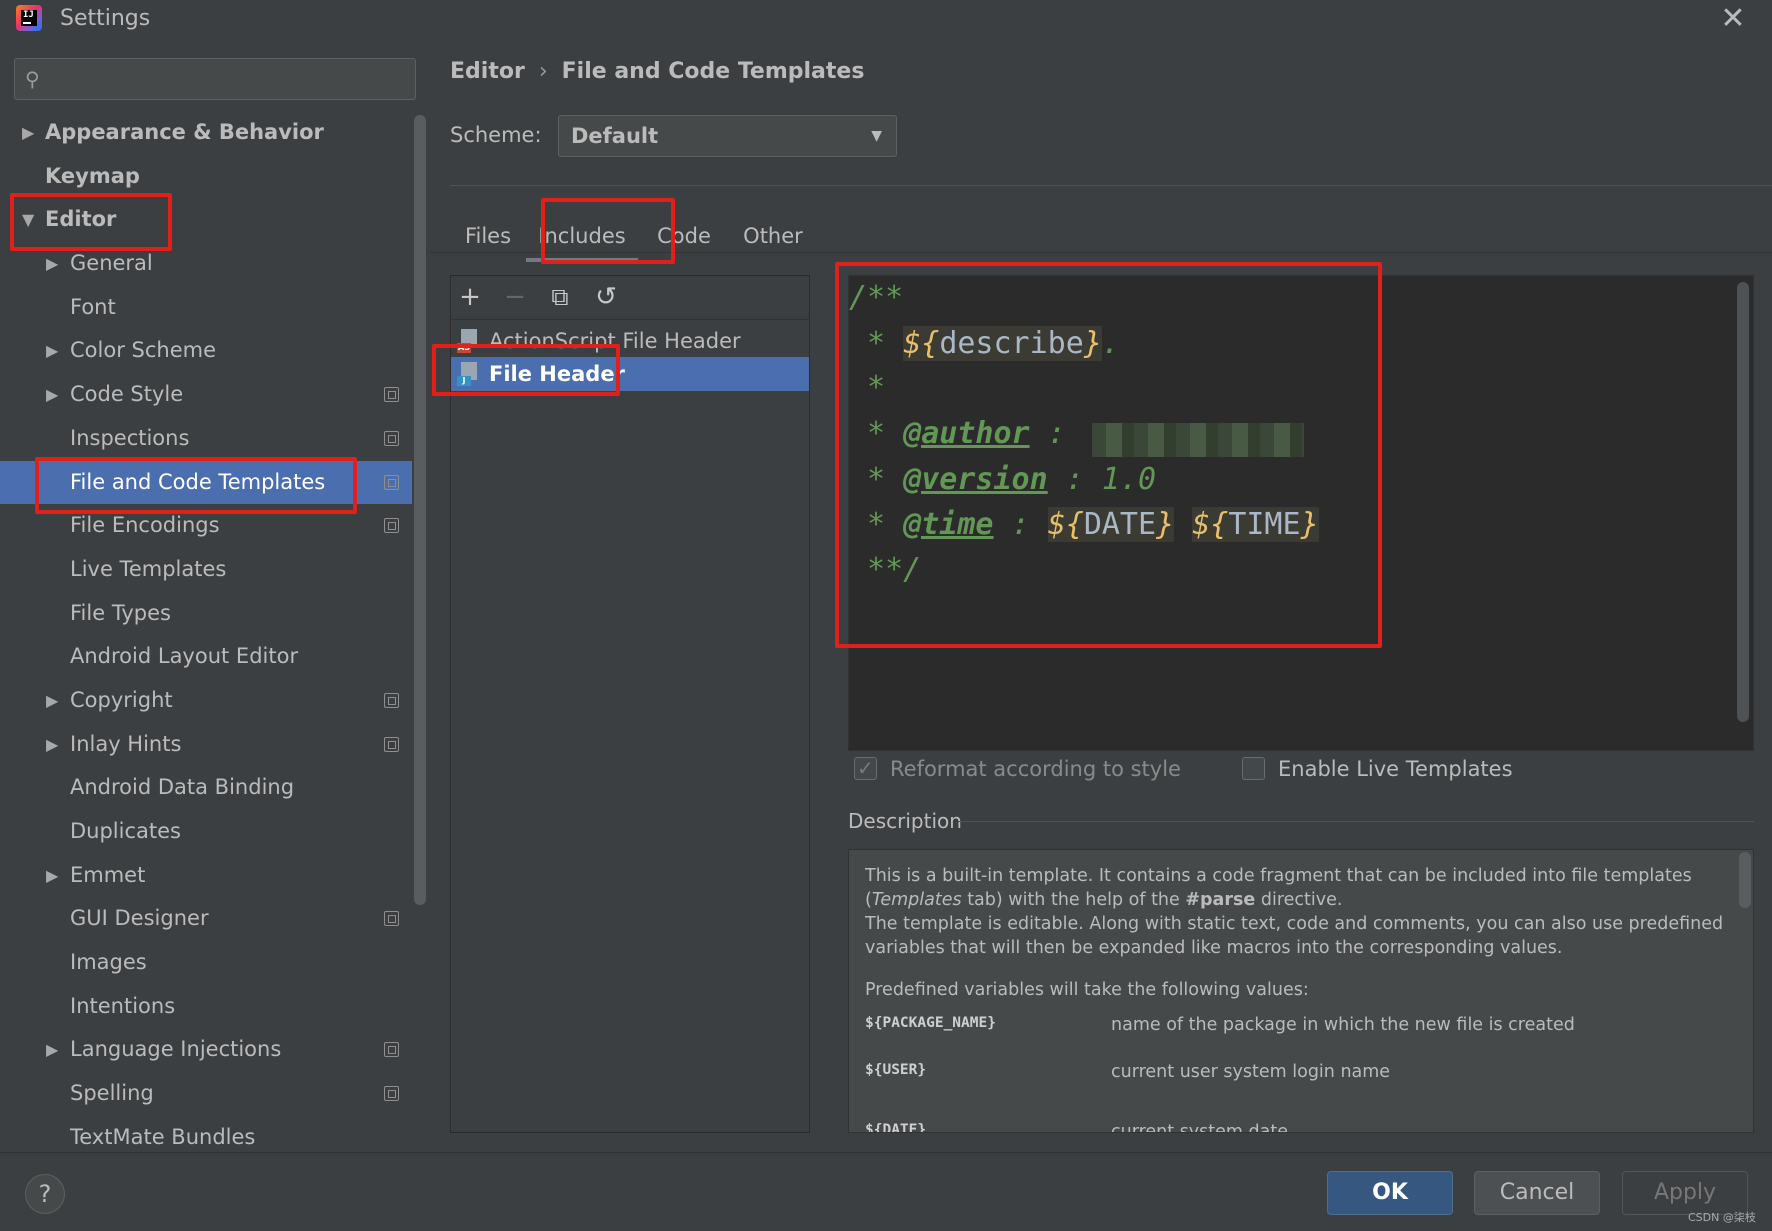 This screenshot has height=1231, width=1772. I want to click on collapse-arrow-icon: ▼, so click(28, 220).